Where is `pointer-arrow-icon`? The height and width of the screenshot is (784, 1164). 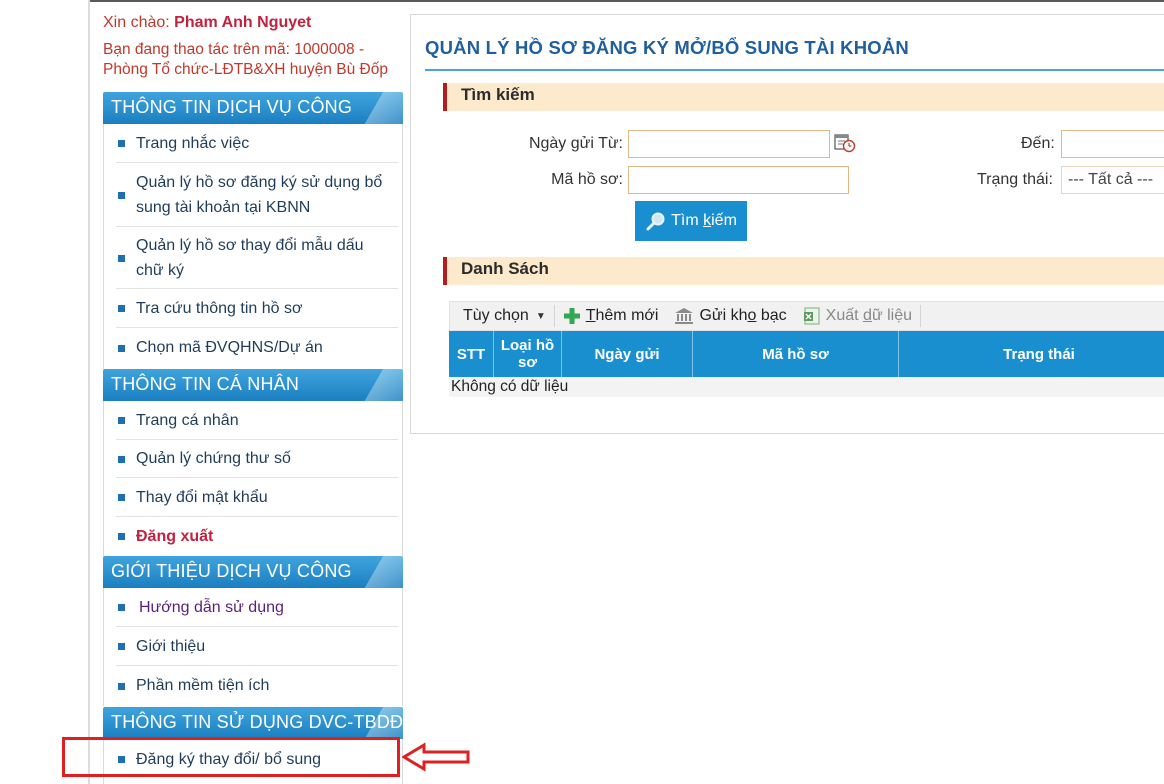
pointer-arrow-icon is located at coordinates (436, 757).